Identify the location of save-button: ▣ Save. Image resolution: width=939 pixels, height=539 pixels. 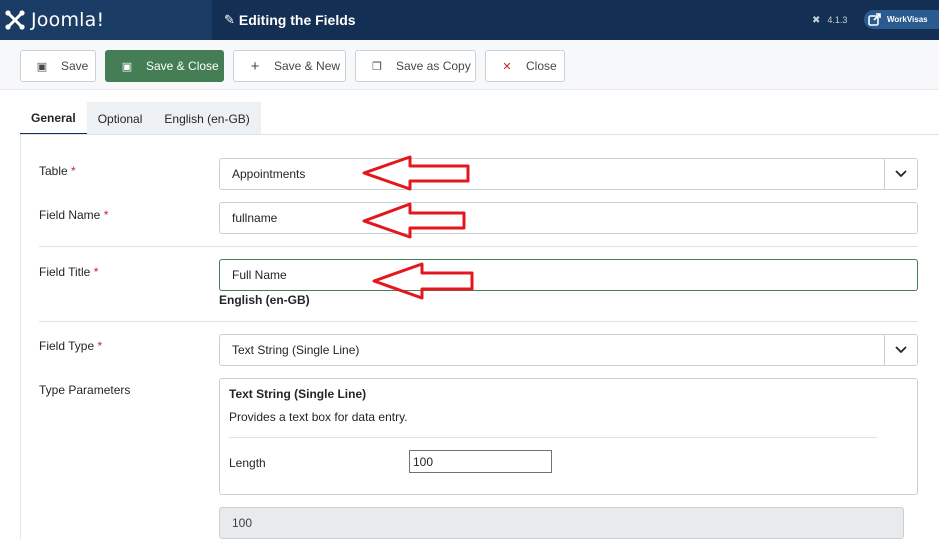
(58, 66).